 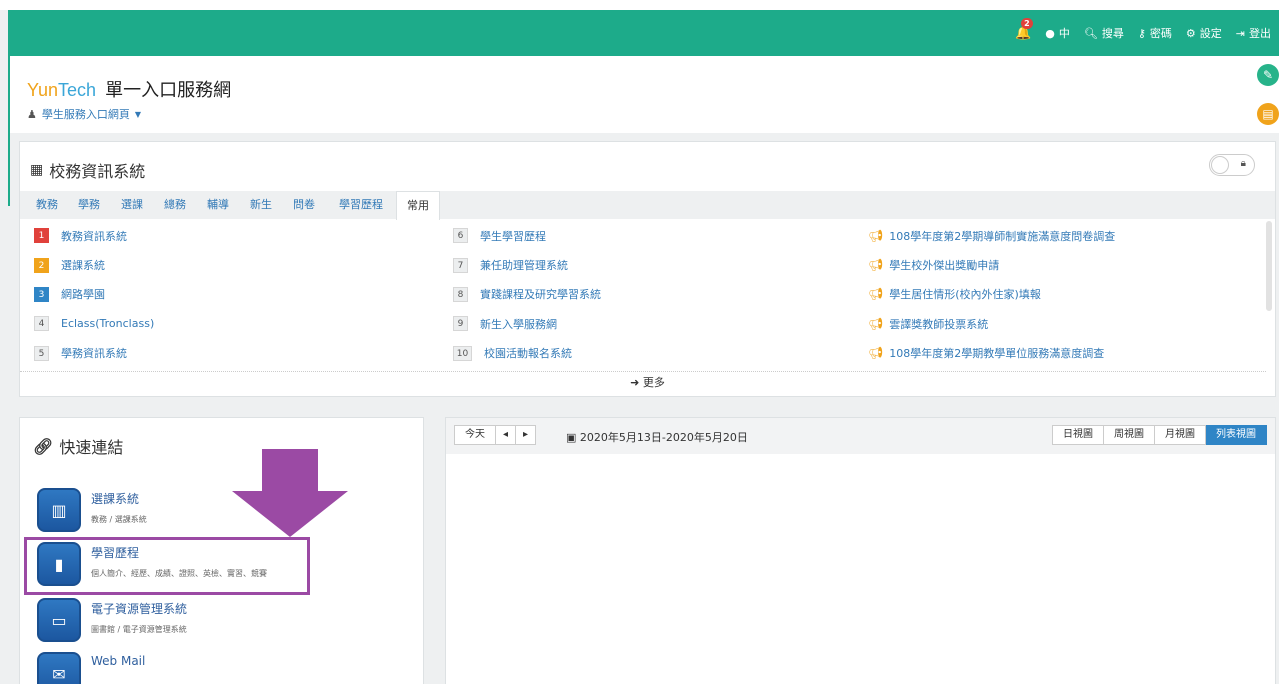 I want to click on week-view-button: 周視圖, so click(x=1129, y=435).